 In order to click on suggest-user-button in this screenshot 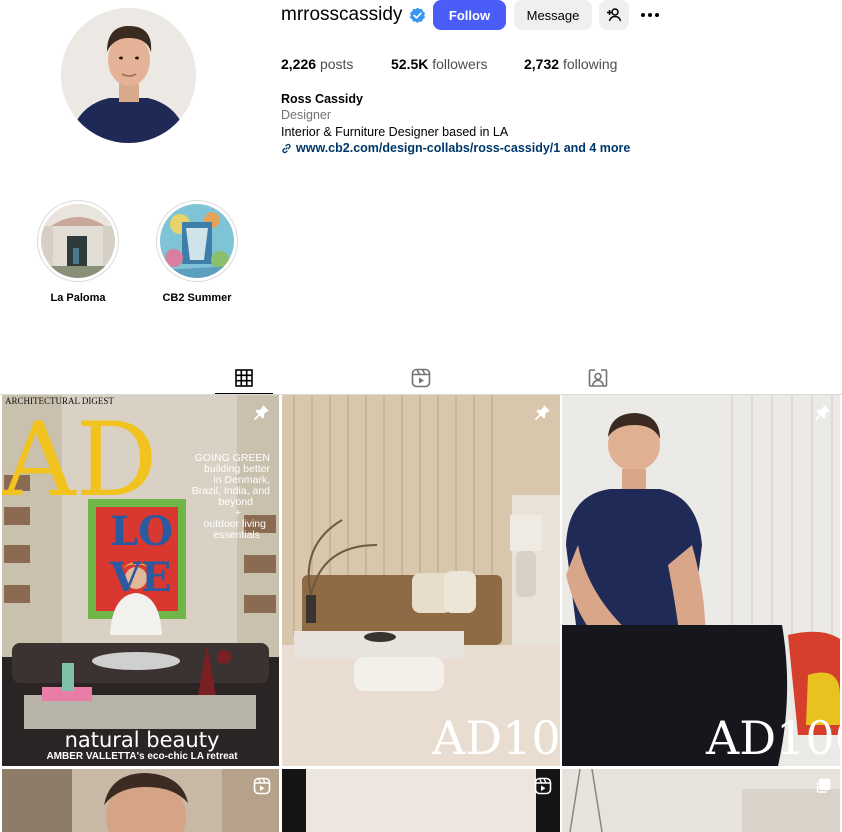, I will do `click(614, 15)`.